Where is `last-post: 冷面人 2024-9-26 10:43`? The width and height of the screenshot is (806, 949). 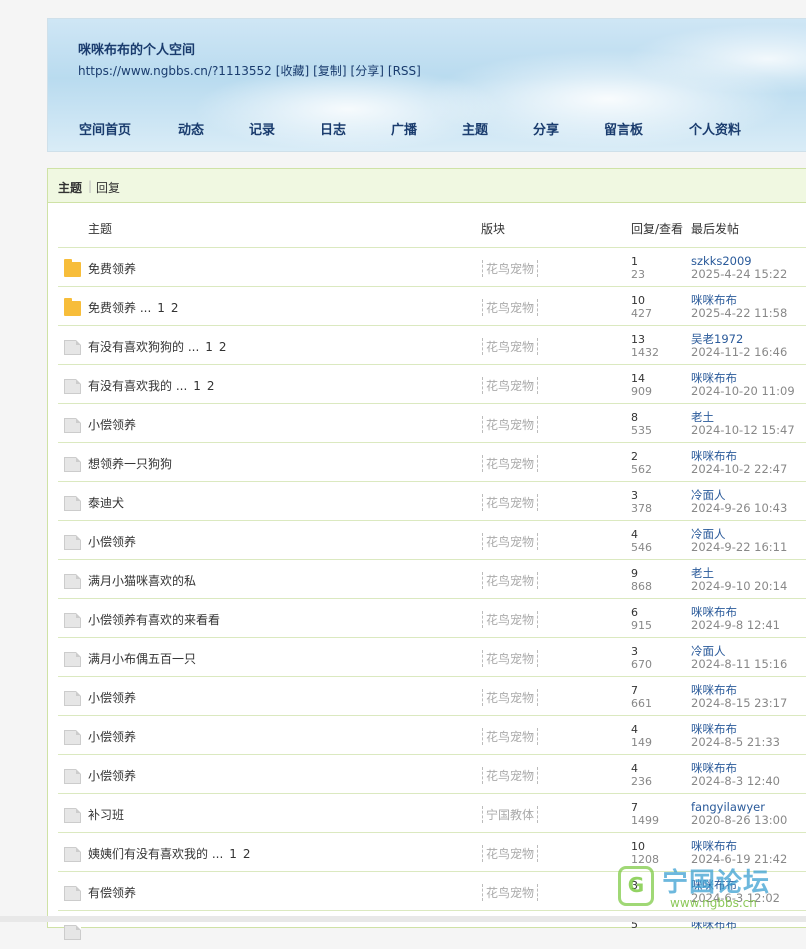
last-post: 冷面人 2024-9-26 10:43 is located at coordinates (739, 502).